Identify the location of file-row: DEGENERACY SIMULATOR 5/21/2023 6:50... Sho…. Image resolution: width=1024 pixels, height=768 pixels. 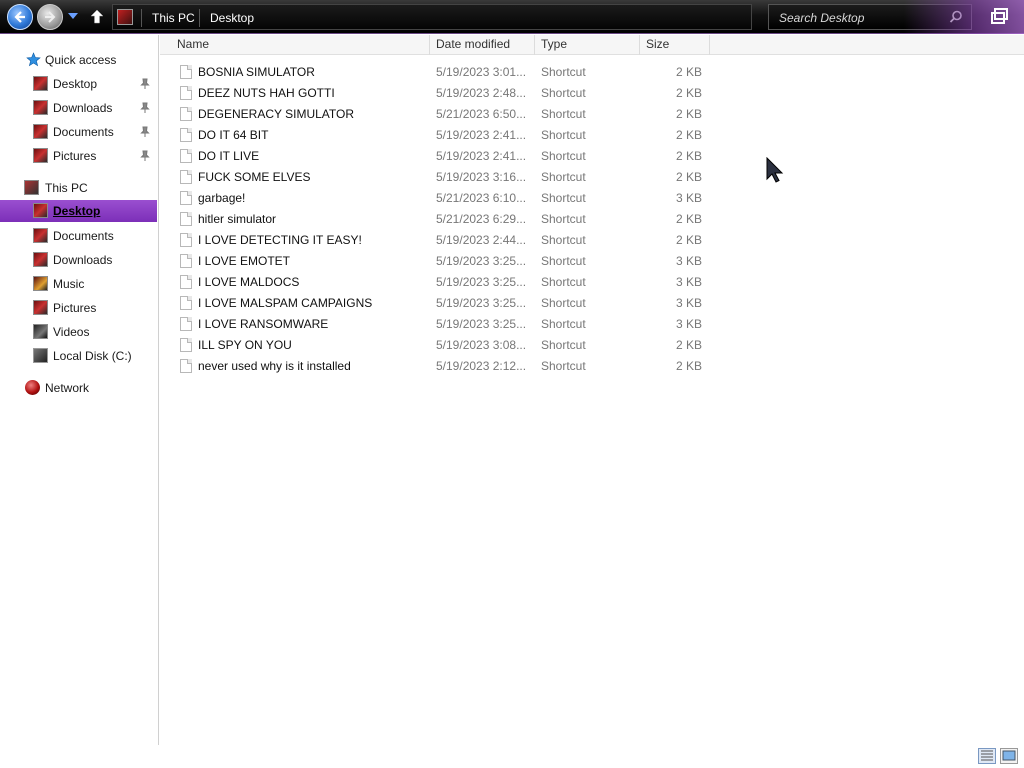
(440, 114).